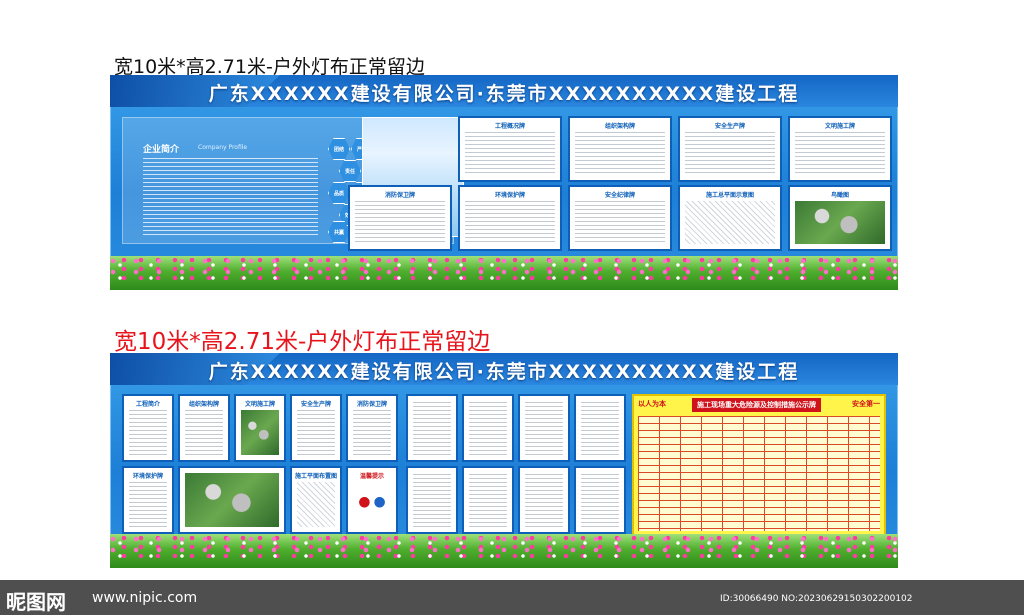  What do you see at coordinates (145, 598) in the screenshot?
I see `watermark-url: www.nipic.com` at bounding box center [145, 598].